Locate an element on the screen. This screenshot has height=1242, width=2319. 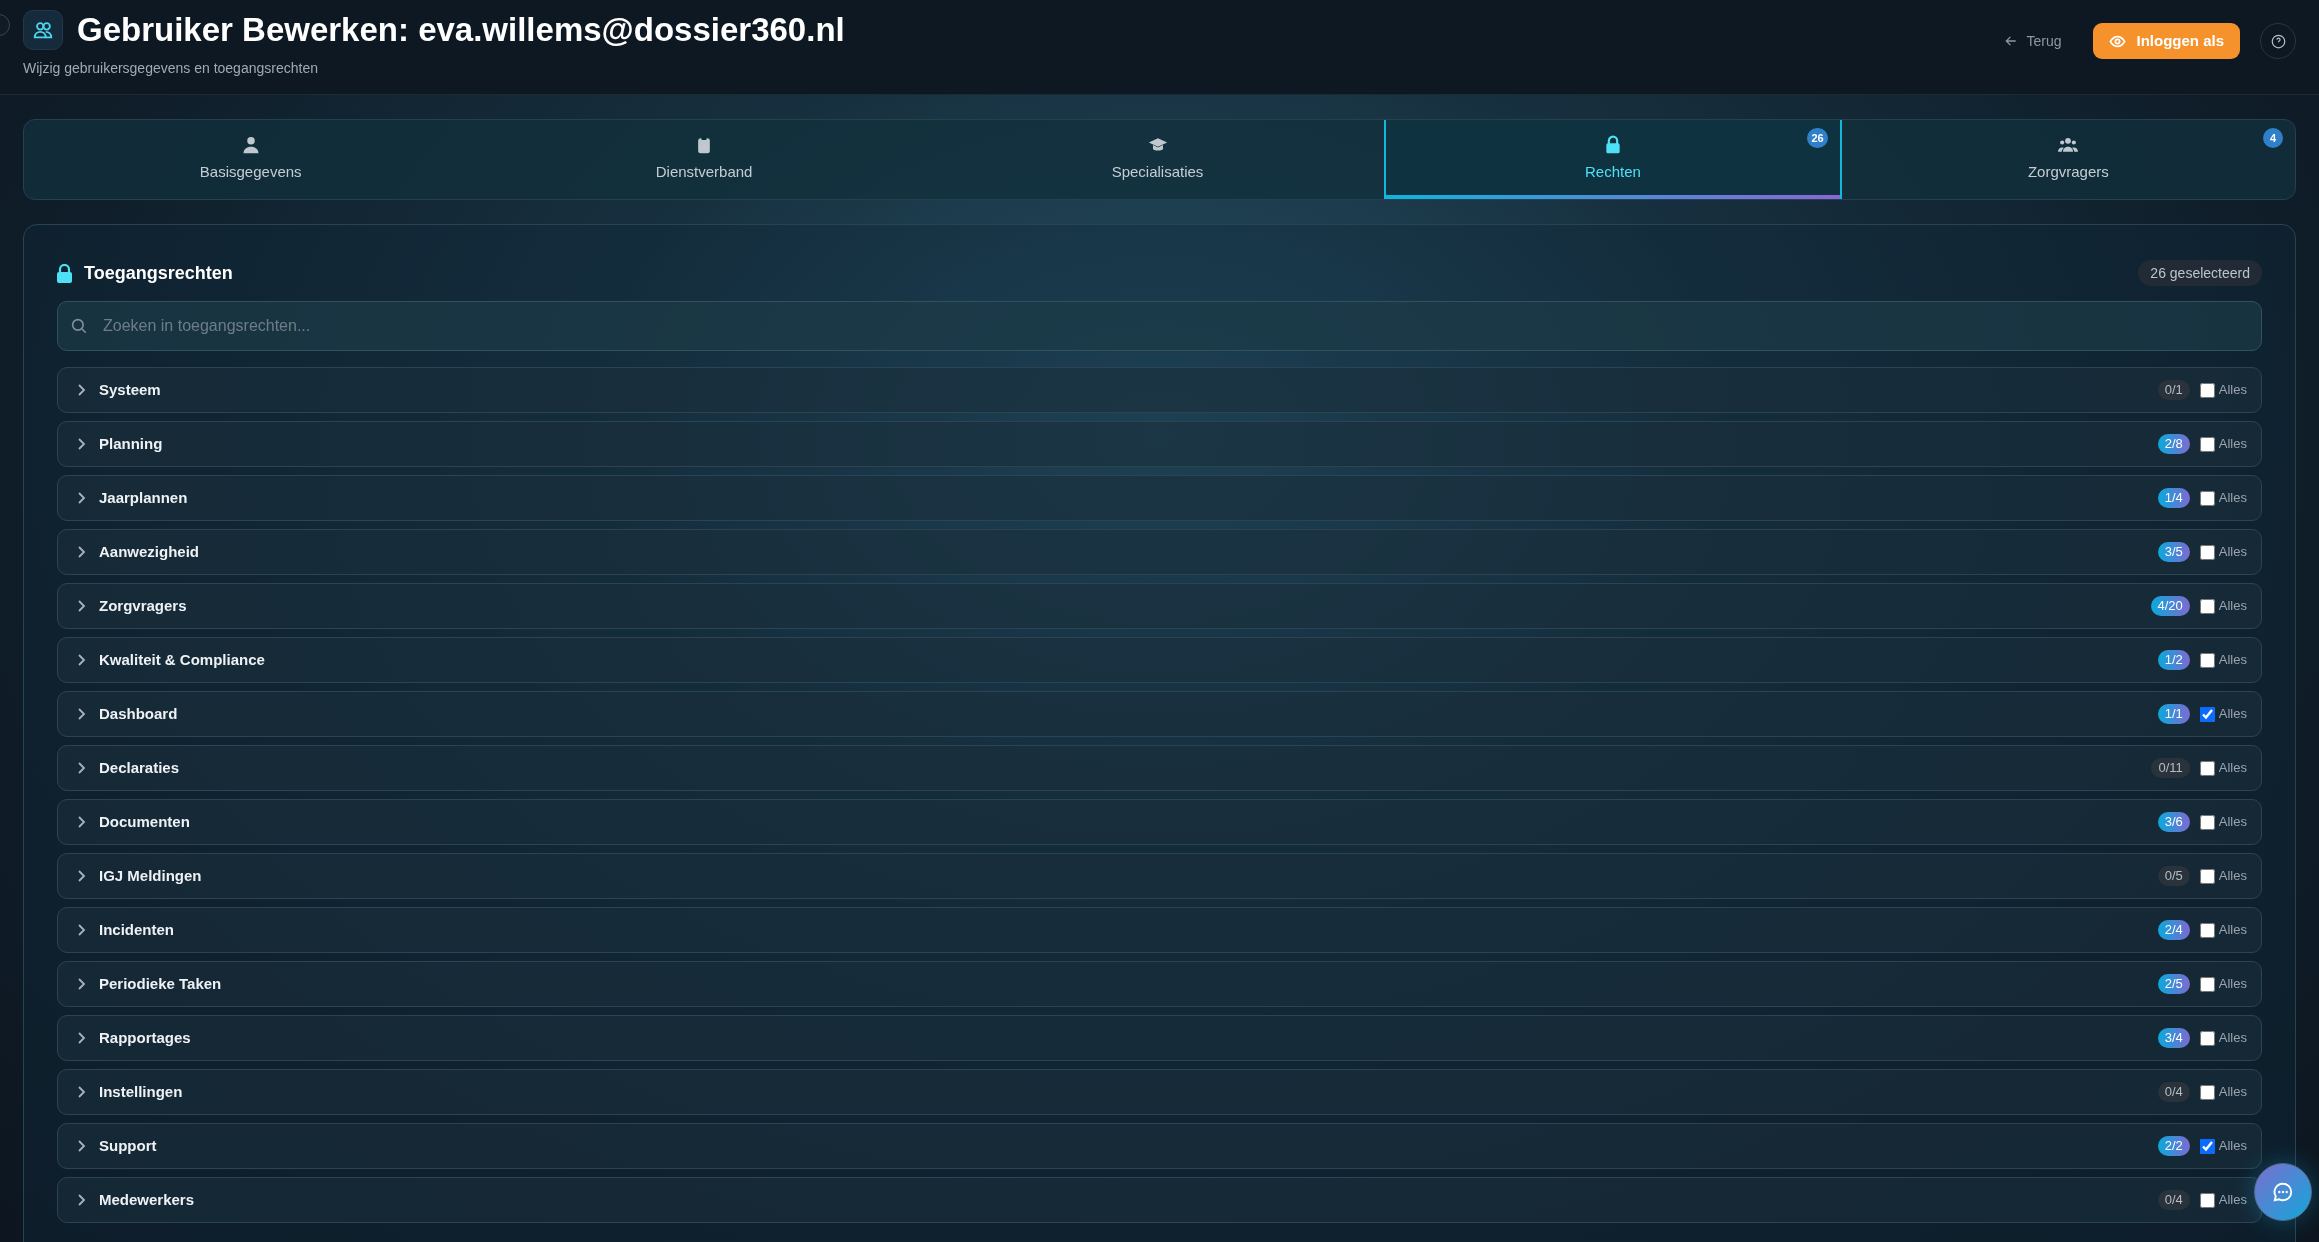
permission-group-row: Medewerkers 0/4 Alles is located at coordinates (1159, 1200).